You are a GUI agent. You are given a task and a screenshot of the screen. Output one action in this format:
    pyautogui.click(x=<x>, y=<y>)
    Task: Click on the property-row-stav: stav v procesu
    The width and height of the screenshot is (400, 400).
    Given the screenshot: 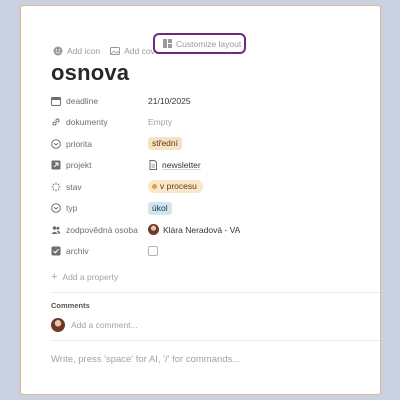 What is the action you would take?
    pyautogui.click(x=201, y=187)
    